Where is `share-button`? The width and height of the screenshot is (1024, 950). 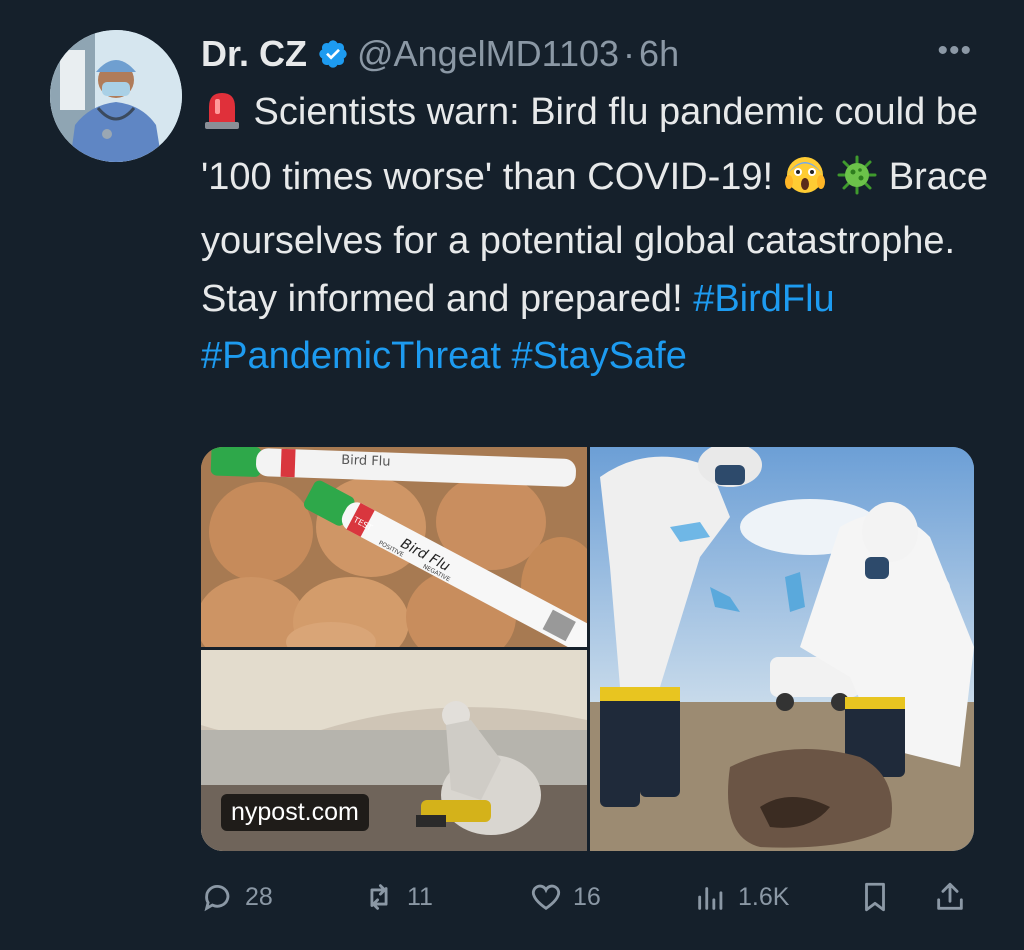
share-button is located at coordinates (955, 897).